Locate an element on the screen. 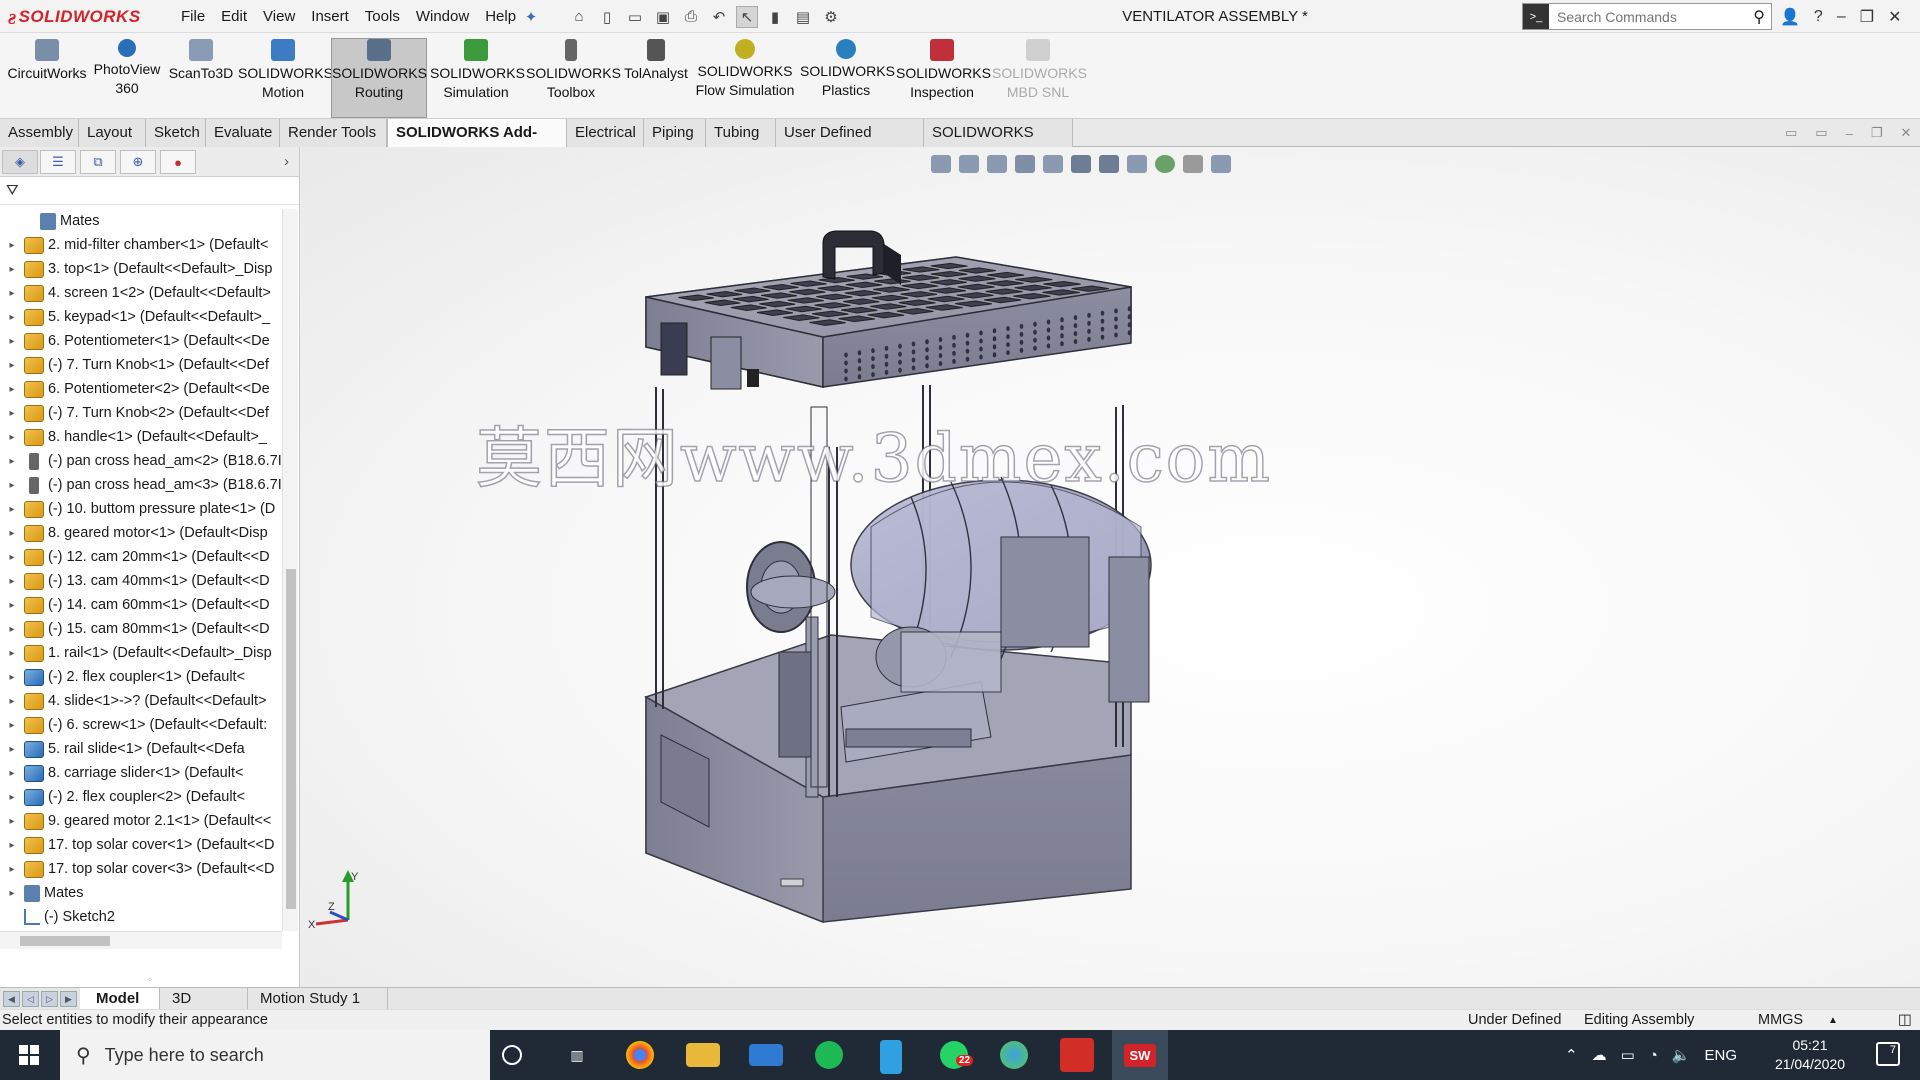 This screenshot has width=1920, height=1080. tree-item-component: ▸ 8. carriage slider<1> (Default< is located at coordinates (141, 773).